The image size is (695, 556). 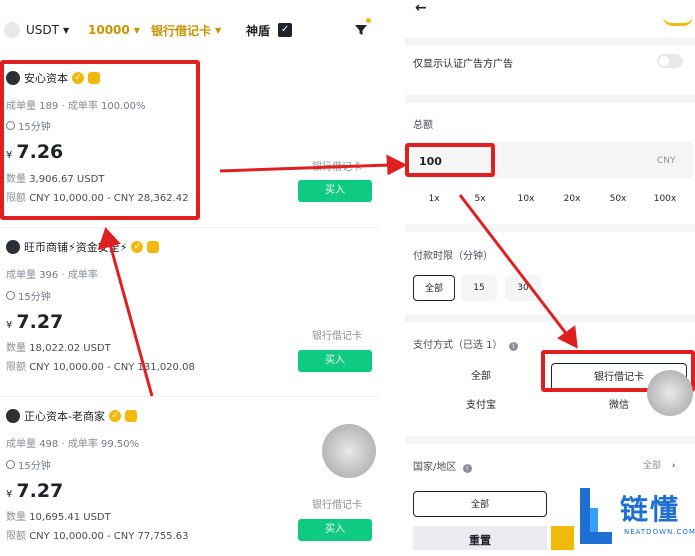 I want to click on arrow-to-payment, so click(x=514, y=265).